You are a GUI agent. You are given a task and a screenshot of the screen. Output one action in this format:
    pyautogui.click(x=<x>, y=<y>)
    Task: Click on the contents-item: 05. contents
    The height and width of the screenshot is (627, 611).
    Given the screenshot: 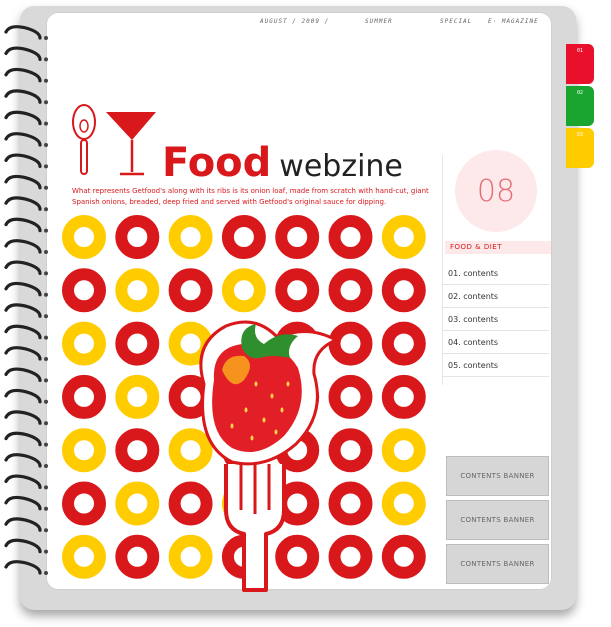 What is the action you would take?
    pyautogui.click(x=496, y=365)
    